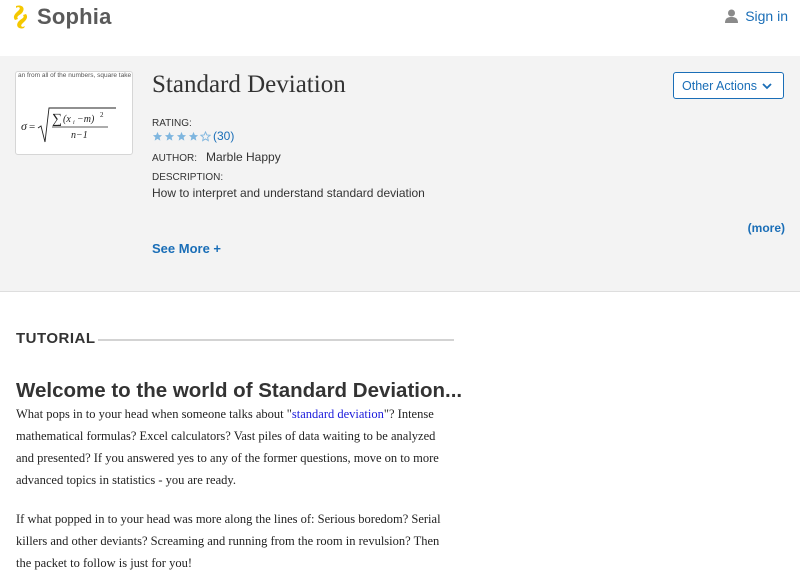  Describe the element at coordinates (767, 86) in the screenshot. I see `chevron-down-icon` at that location.